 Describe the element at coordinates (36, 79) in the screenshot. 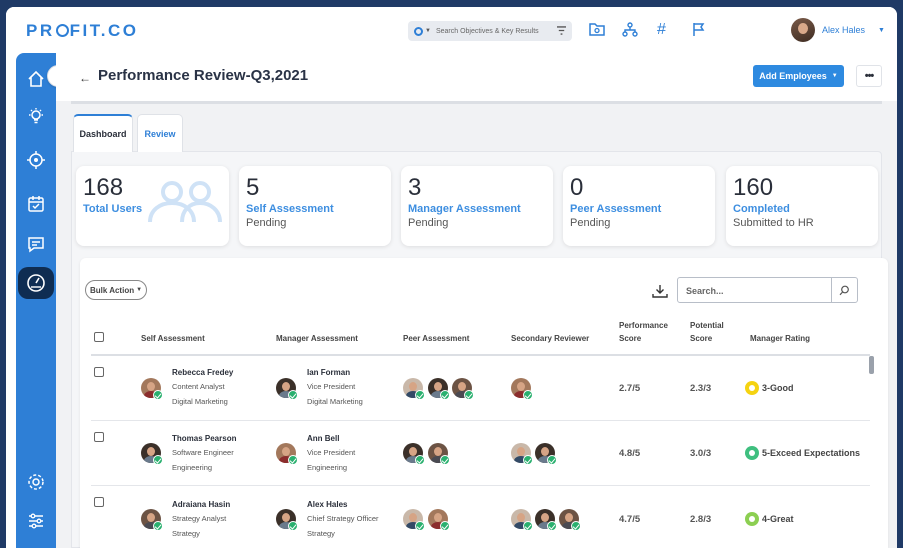

I see `home-icon` at that location.